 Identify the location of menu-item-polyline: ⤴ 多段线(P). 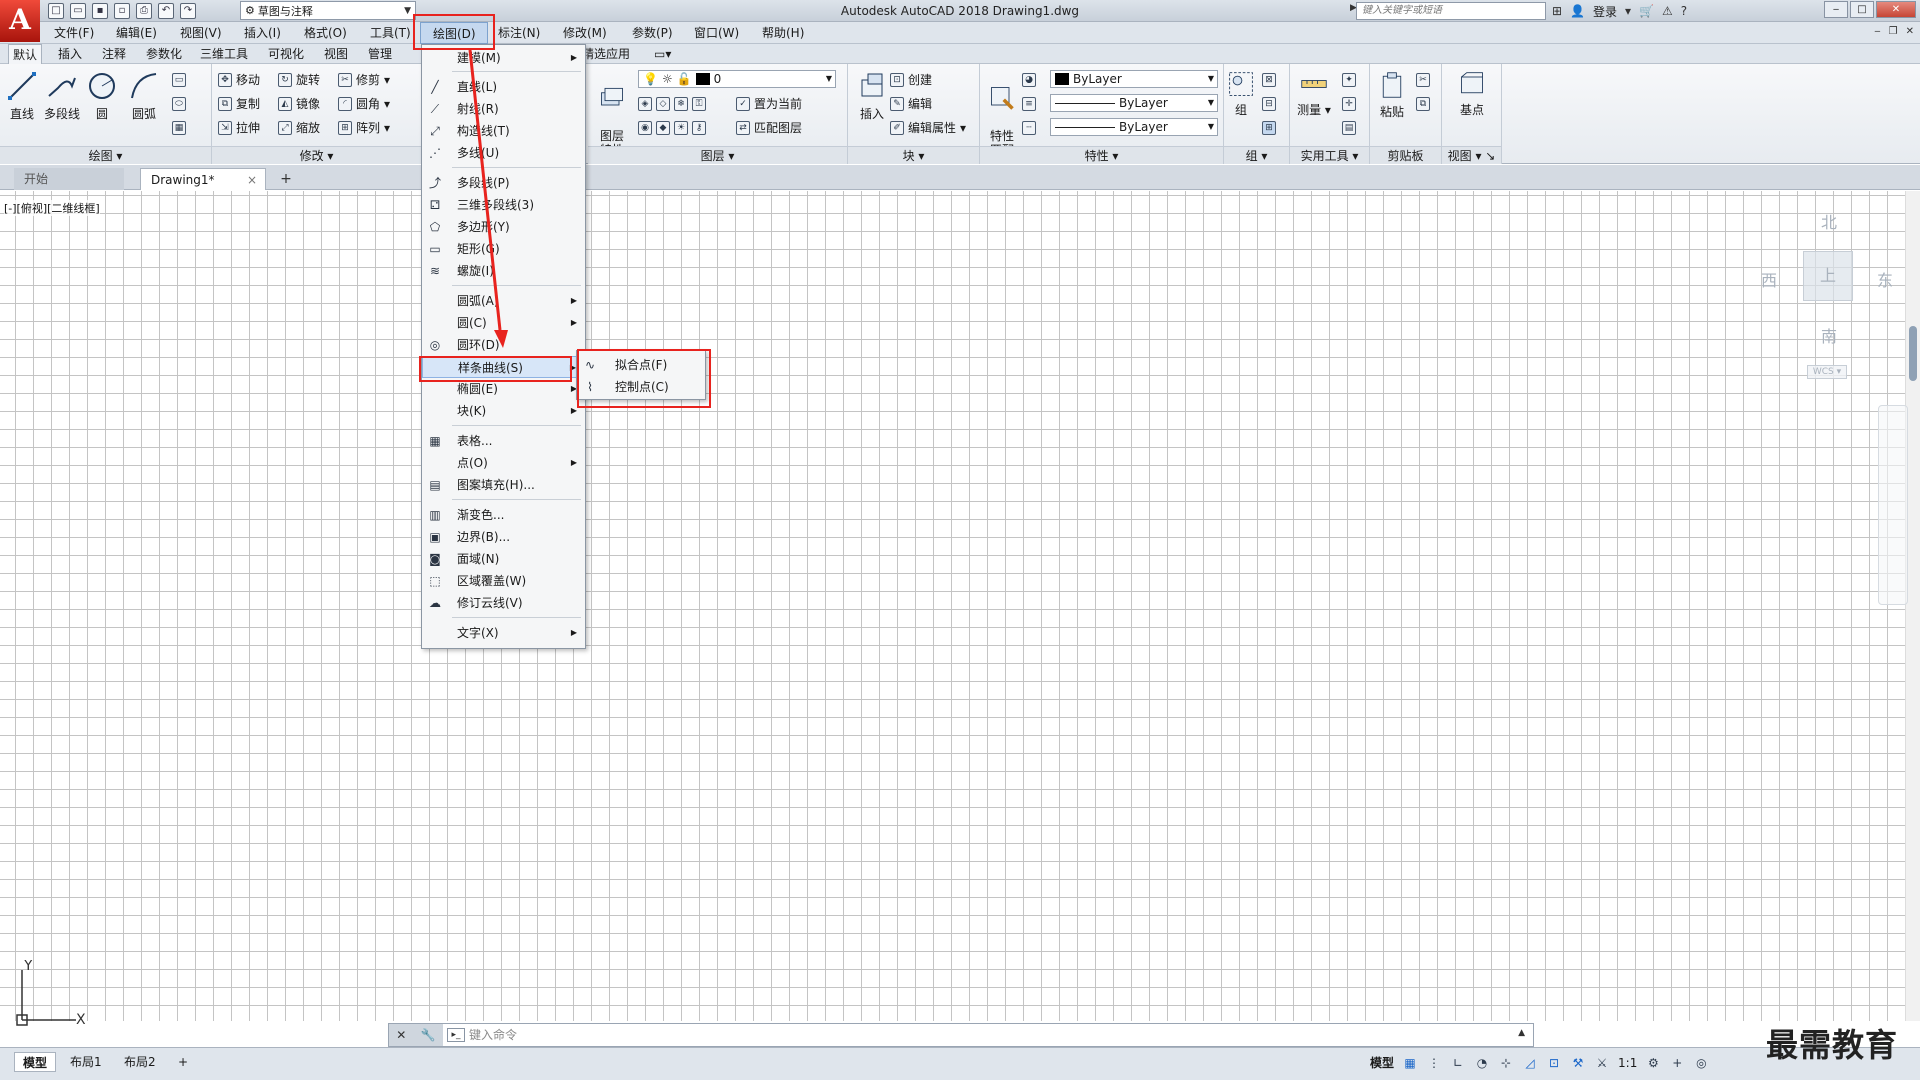
(503, 183).